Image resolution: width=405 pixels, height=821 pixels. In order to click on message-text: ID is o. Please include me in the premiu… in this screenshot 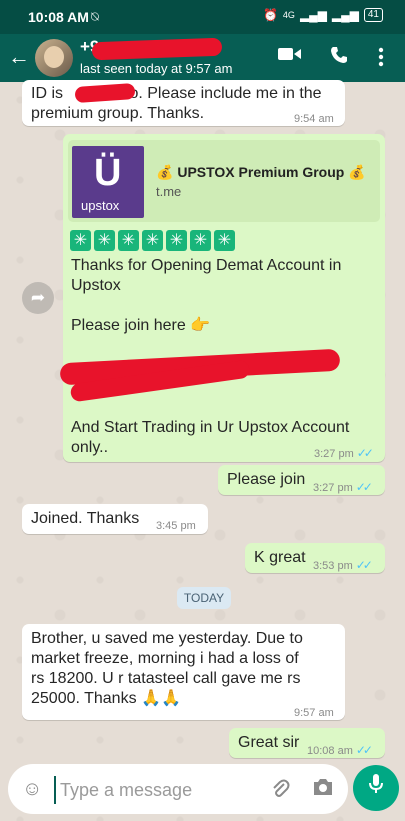, I will do `click(176, 103)`.